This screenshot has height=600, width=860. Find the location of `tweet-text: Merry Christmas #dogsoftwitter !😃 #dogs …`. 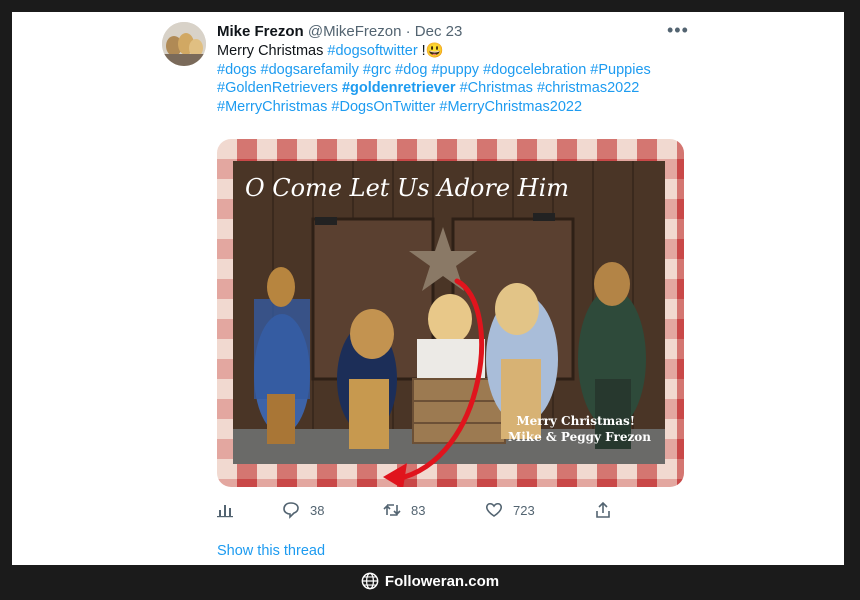

tweet-text: Merry Christmas #dogsoftwitter !😃 #dogs … is located at coordinates (452, 79).